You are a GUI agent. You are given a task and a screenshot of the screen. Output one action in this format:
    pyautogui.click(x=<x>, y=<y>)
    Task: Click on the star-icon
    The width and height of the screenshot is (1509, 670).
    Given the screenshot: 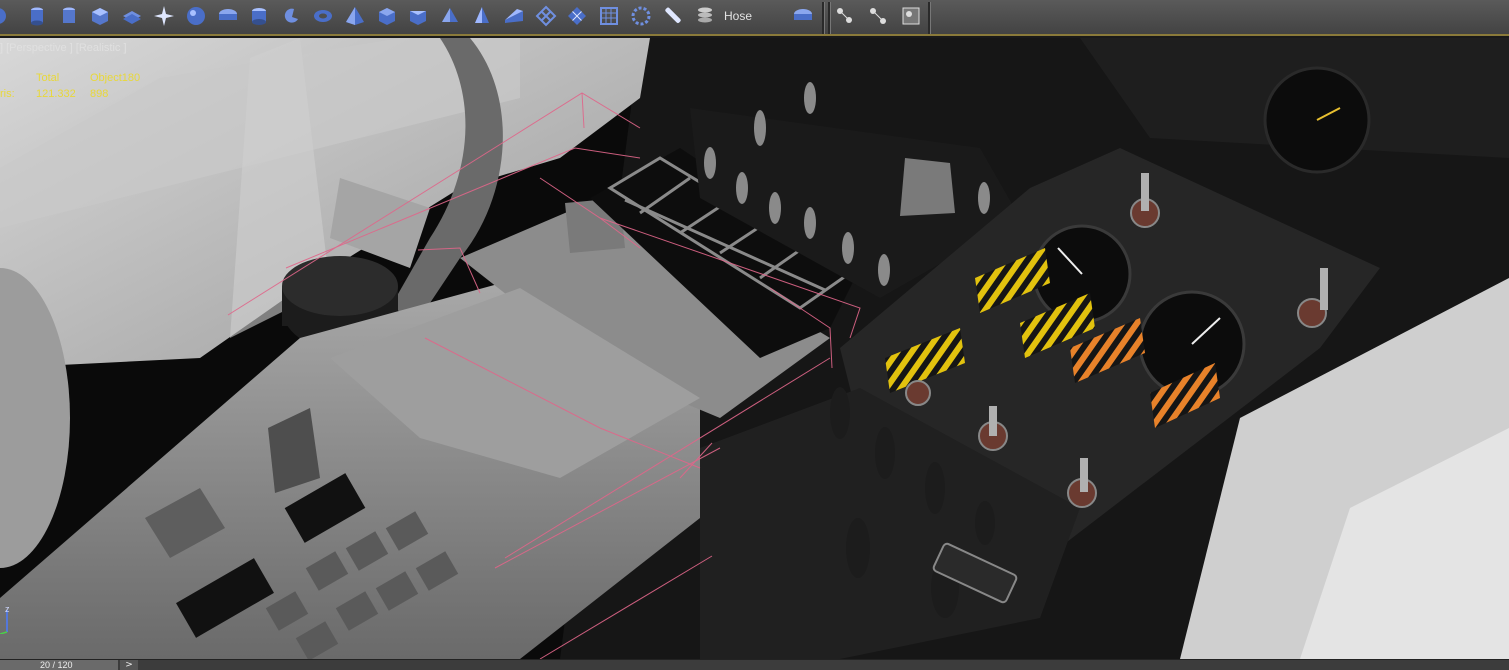 What is the action you would take?
    pyautogui.click(x=164, y=16)
    